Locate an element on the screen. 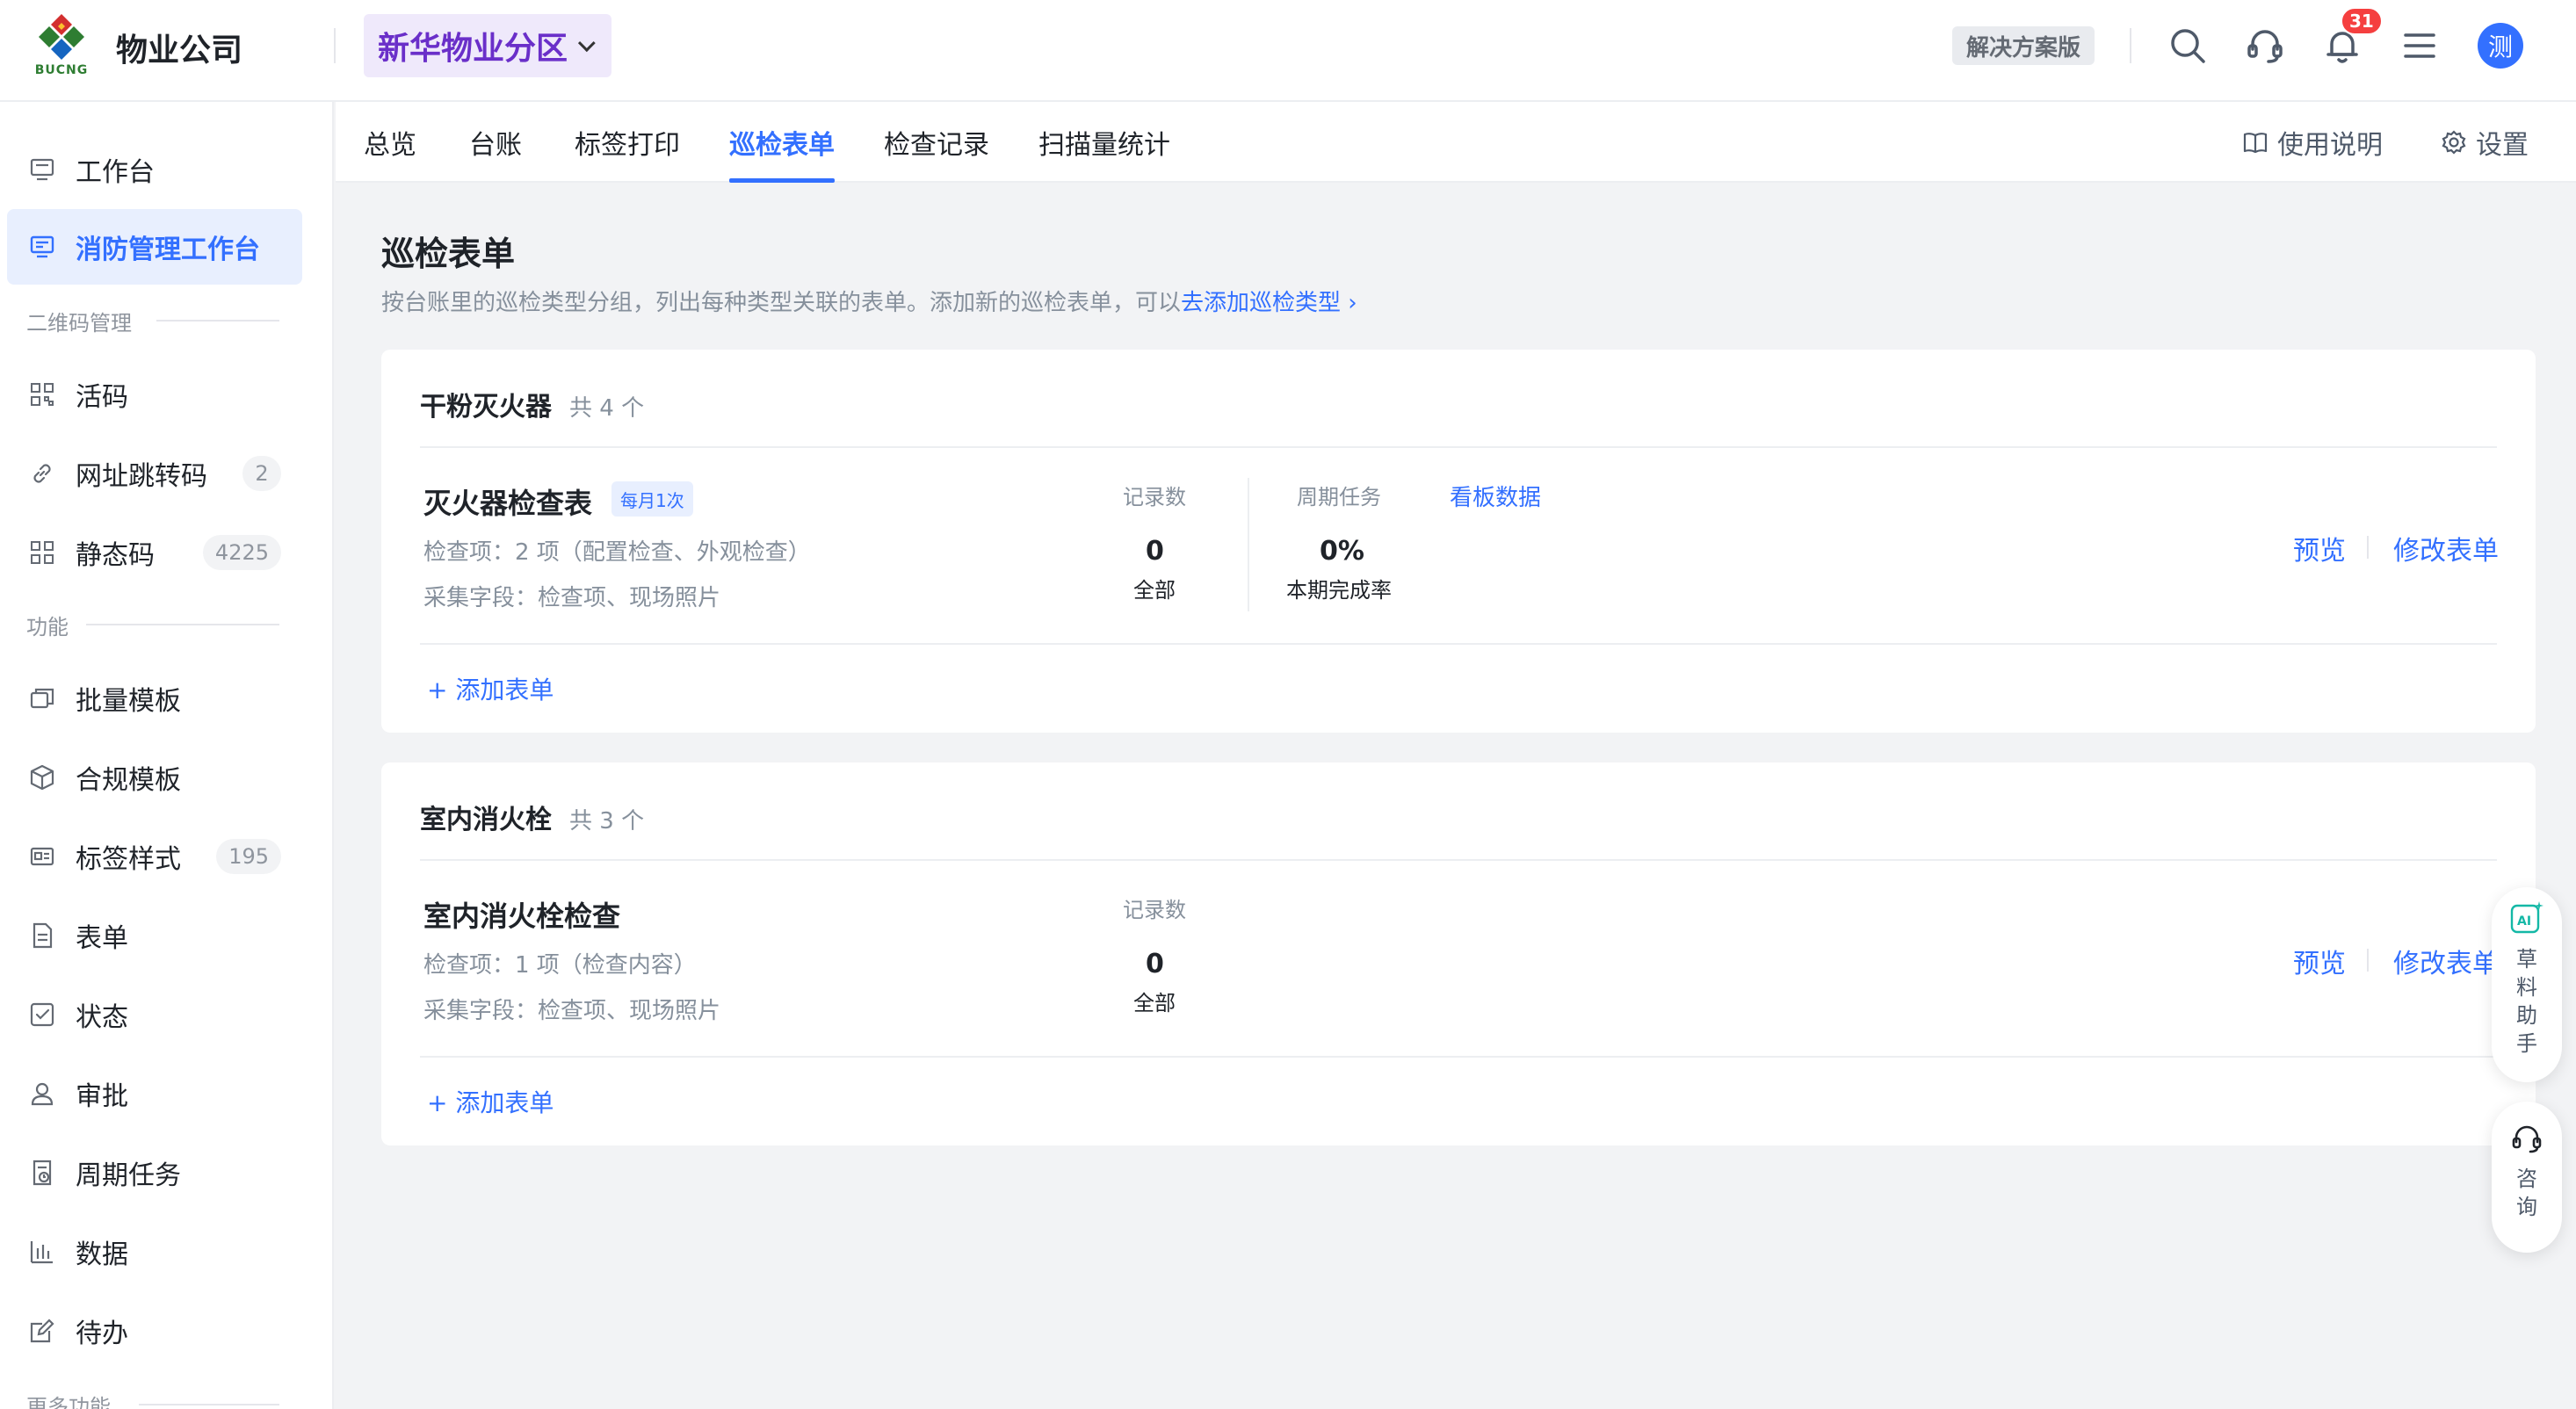 Image resolution: width=2576 pixels, height=1409 pixels. edition-badge: 解决方案版 is located at coordinates (2023, 45).